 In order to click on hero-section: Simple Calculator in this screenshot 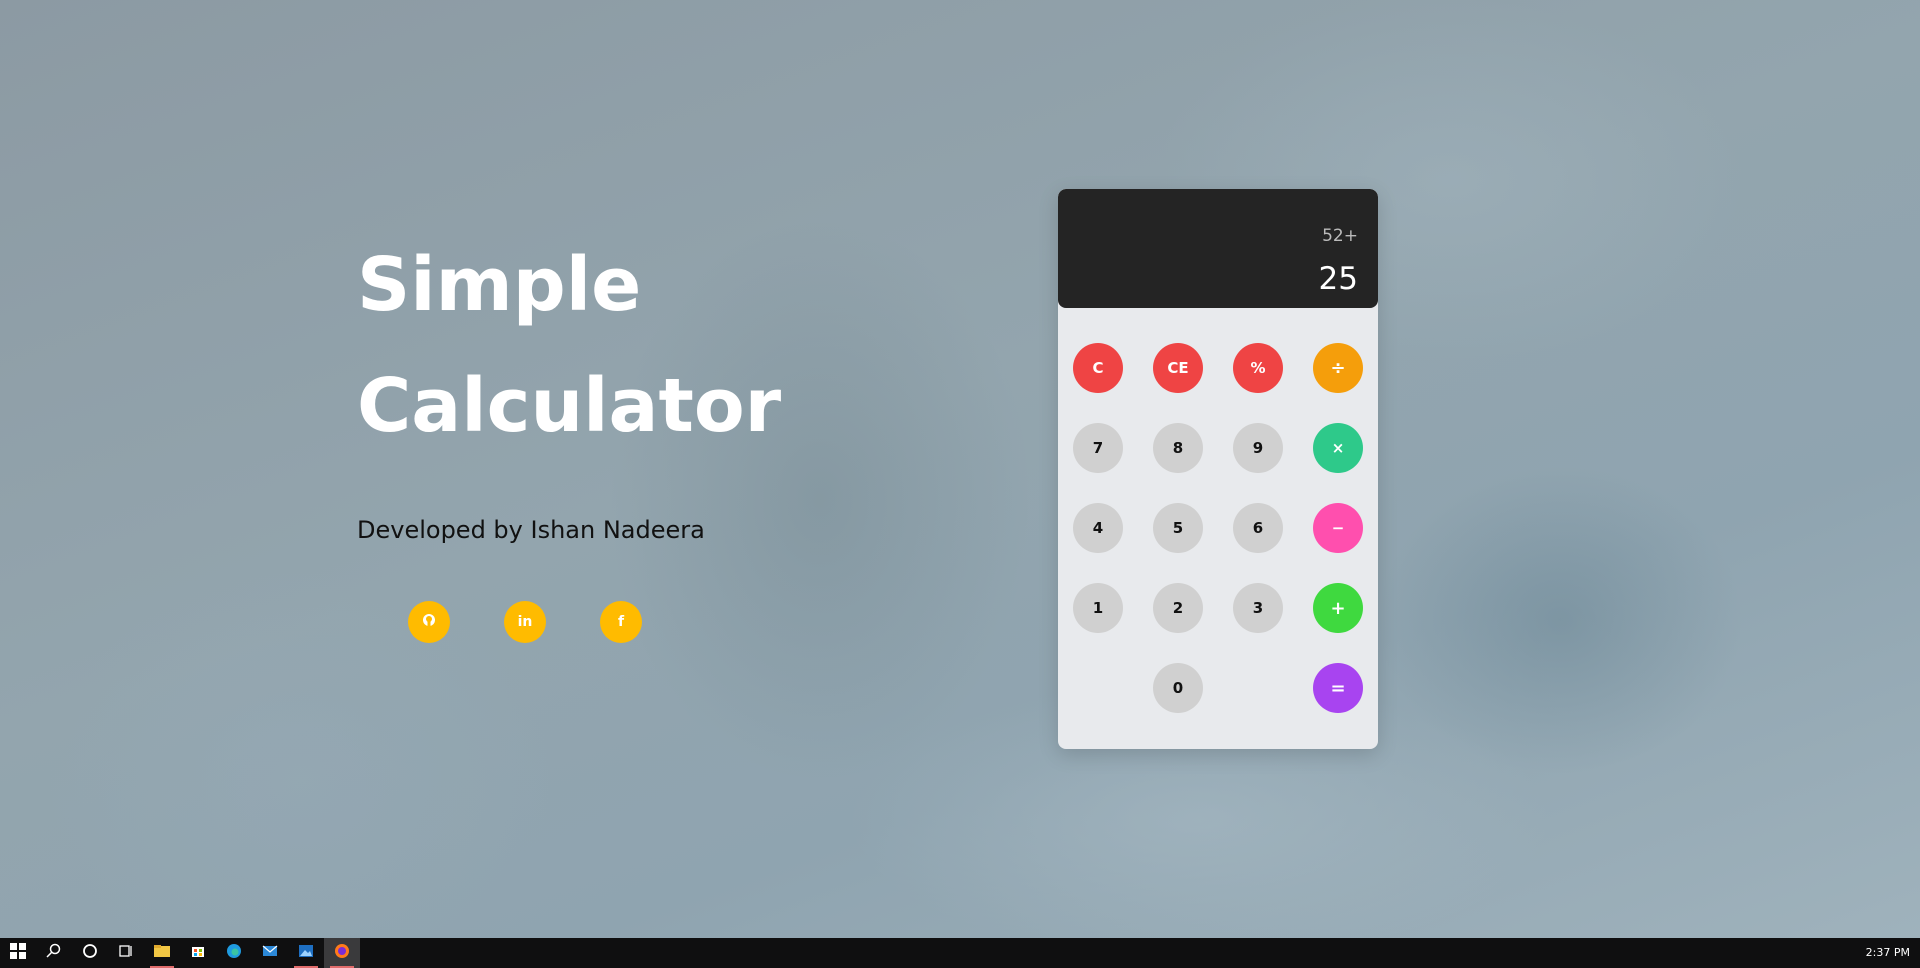, I will do `click(569, 346)`.